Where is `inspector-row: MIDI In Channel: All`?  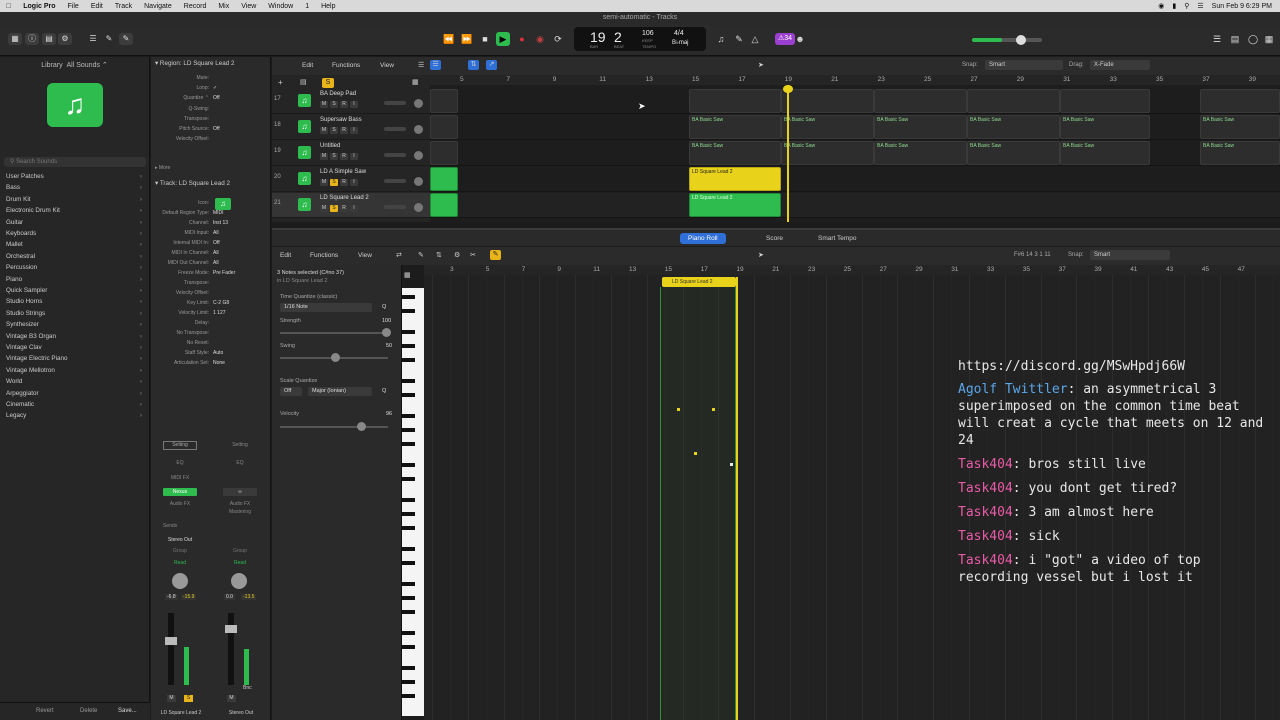 inspector-row: MIDI In Channel: All is located at coordinates (211, 253).